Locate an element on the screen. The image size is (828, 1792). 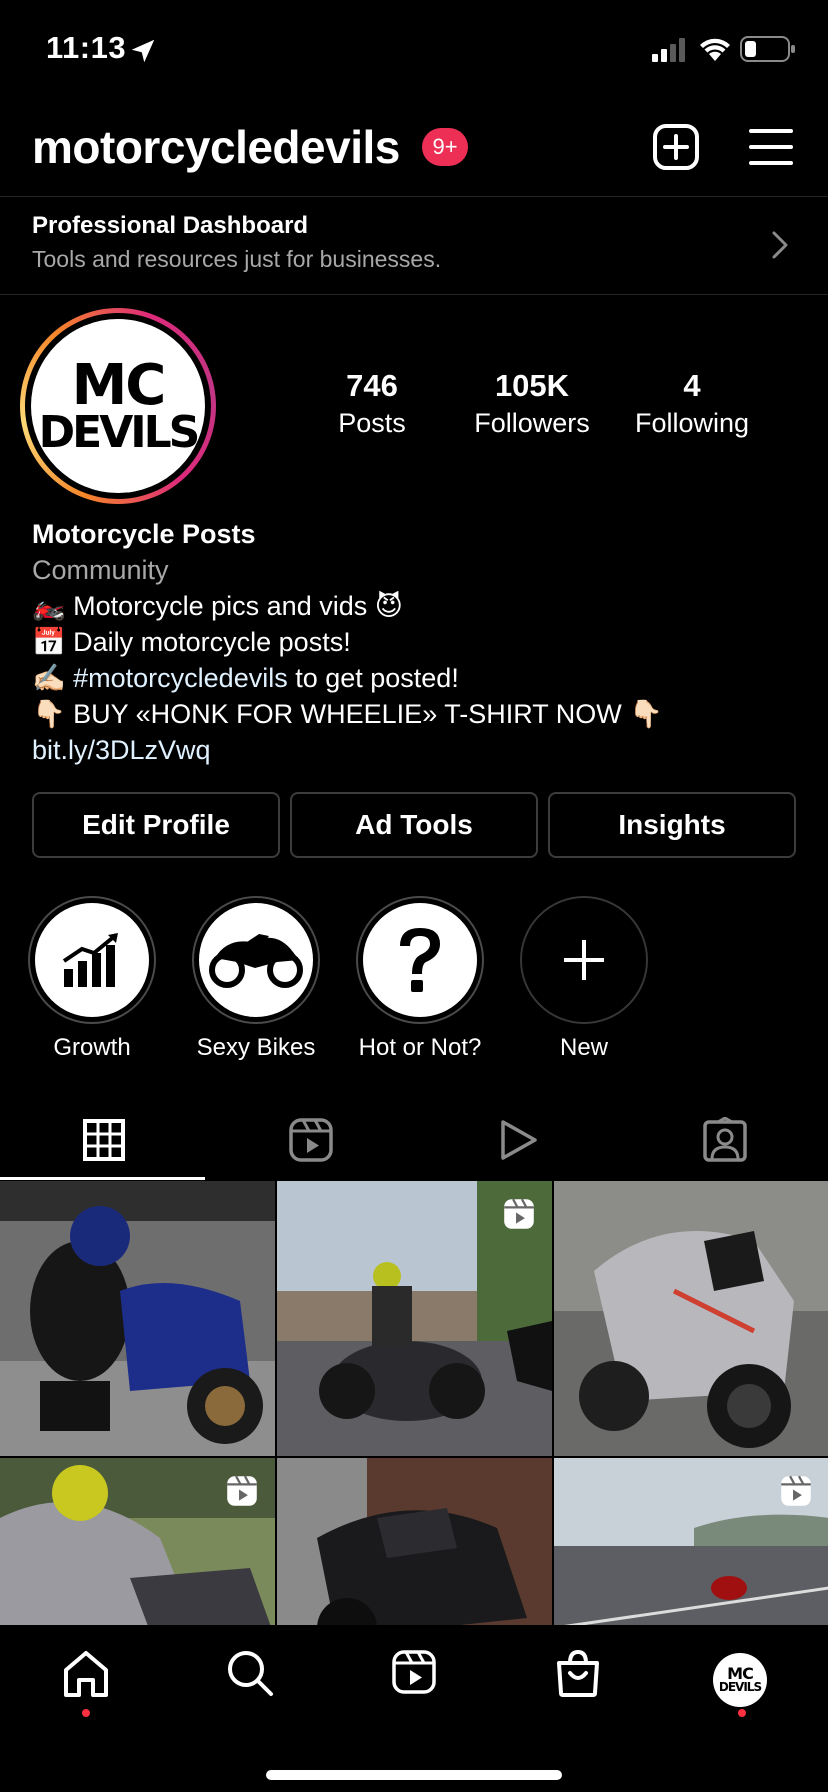
chevron-right-icon is located at coordinates (780, 245).